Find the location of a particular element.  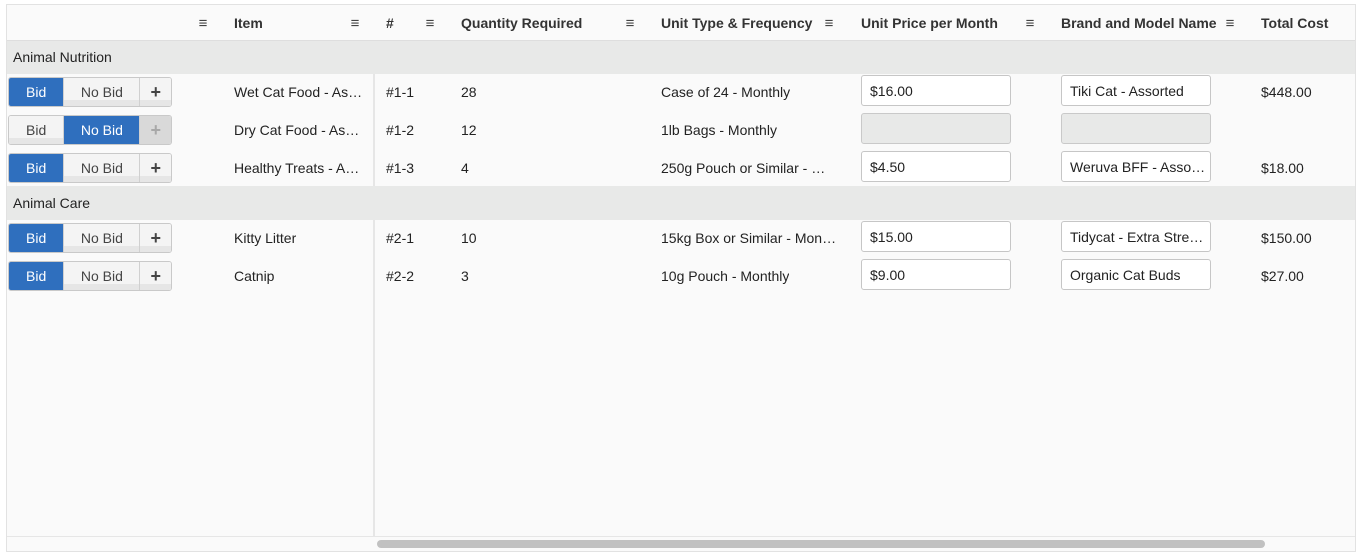

group-row-animal-nutrition: Animal Nutrition is located at coordinates (681, 57).